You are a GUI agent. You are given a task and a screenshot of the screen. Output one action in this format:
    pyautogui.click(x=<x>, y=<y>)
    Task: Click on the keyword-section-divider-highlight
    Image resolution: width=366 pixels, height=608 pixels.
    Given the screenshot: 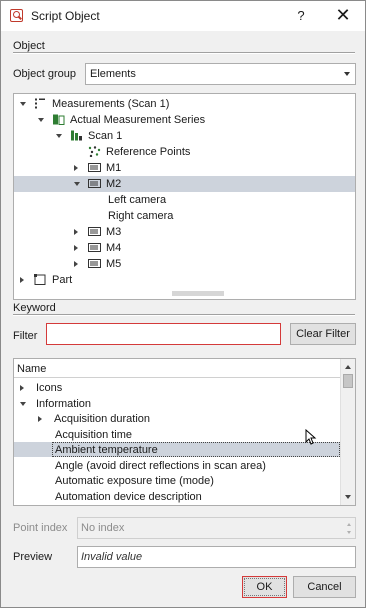 What is the action you would take?
    pyautogui.click(x=184, y=315)
    